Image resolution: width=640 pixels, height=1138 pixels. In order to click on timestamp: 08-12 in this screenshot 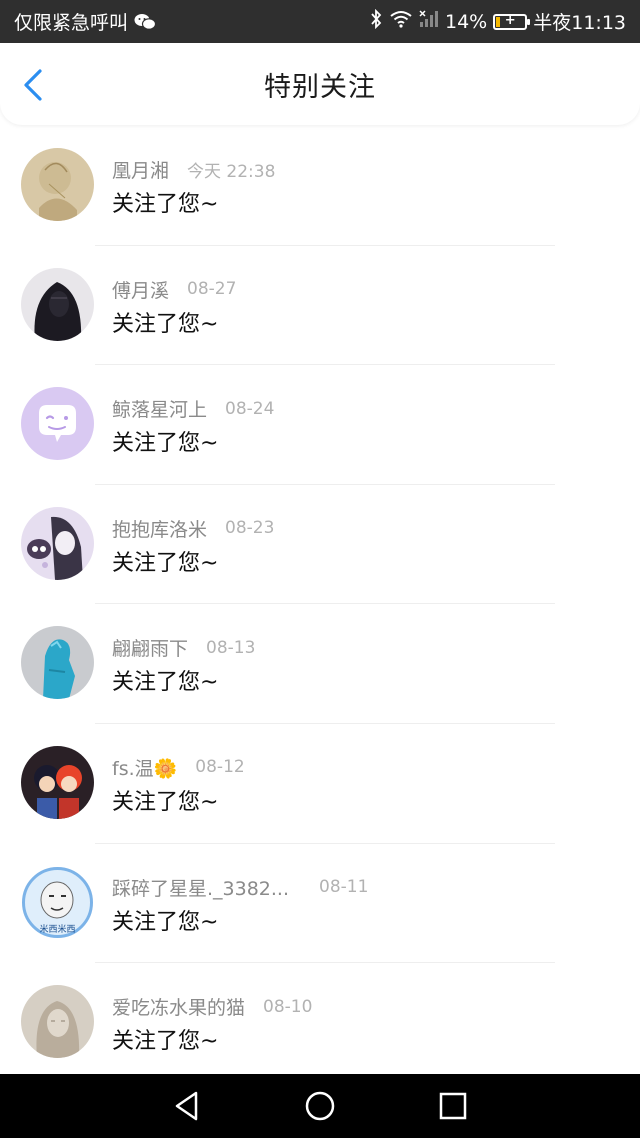, I will do `click(220, 767)`.